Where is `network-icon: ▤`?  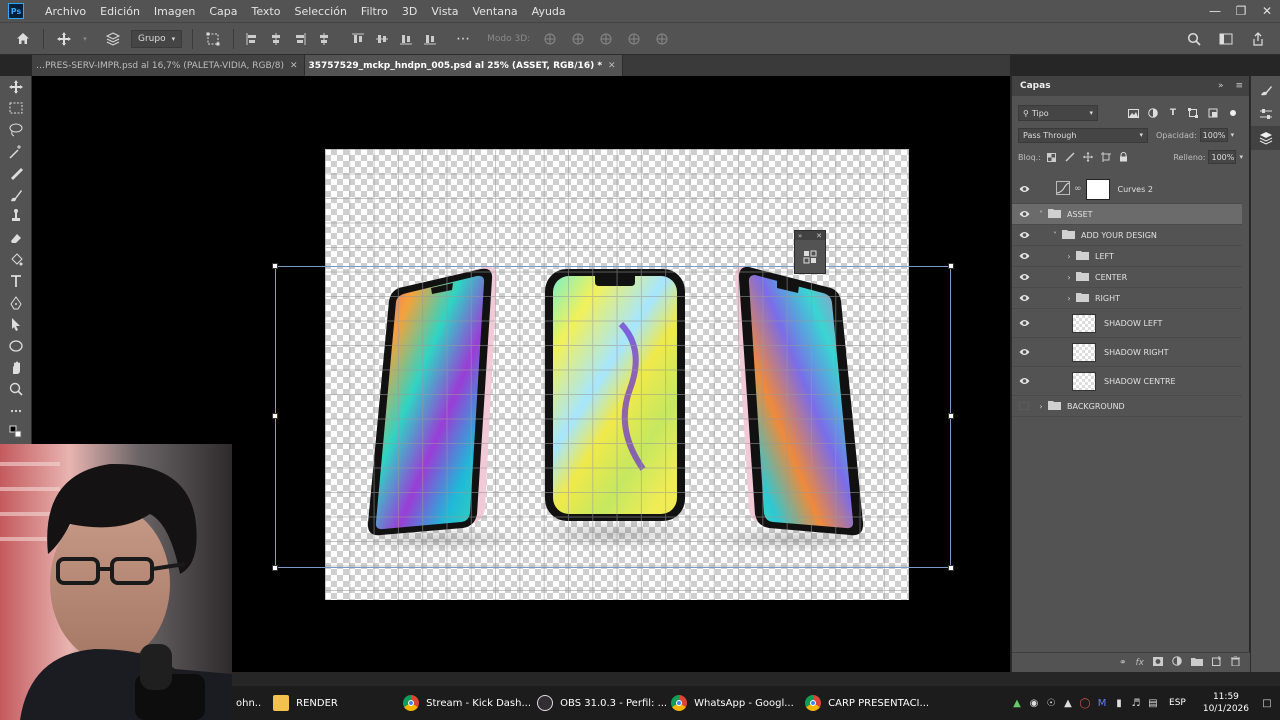
network-icon: ▤ is located at coordinates (1153, 703).